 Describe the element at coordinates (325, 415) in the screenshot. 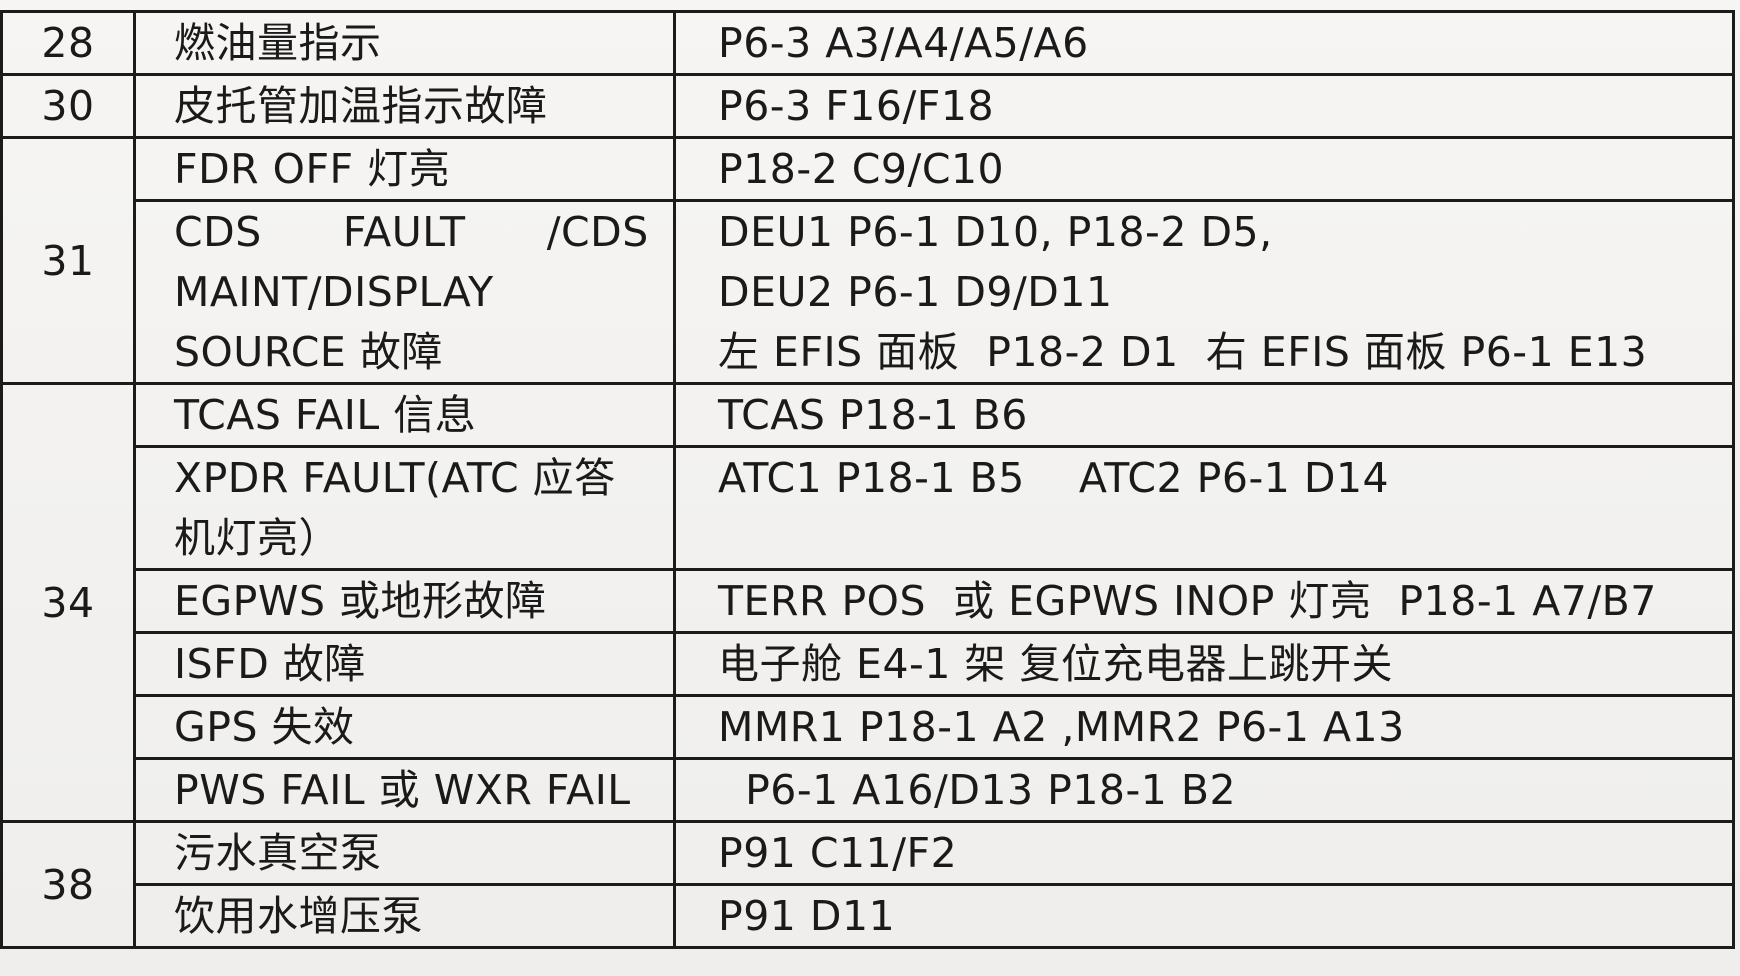

I see `fault-item-text: TCAS FAIL 信息` at that location.